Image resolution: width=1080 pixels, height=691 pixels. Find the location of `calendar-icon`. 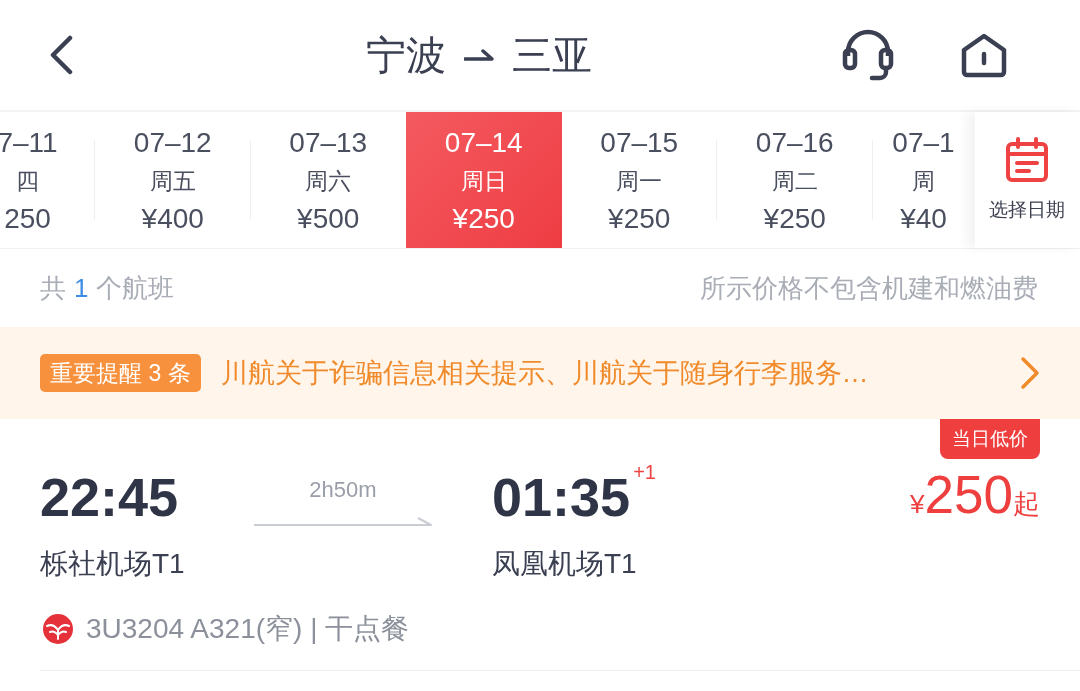

calendar-icon is located at coordinates (1027, 160).